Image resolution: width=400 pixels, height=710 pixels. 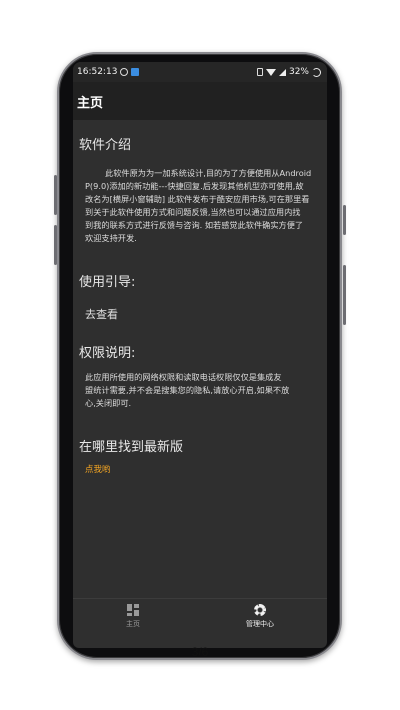 What do you see at coordinates (131, 447) in the screenshot?
I see `latest-version-title: 在哪里找到最新版` at bounding box center [131, 447].